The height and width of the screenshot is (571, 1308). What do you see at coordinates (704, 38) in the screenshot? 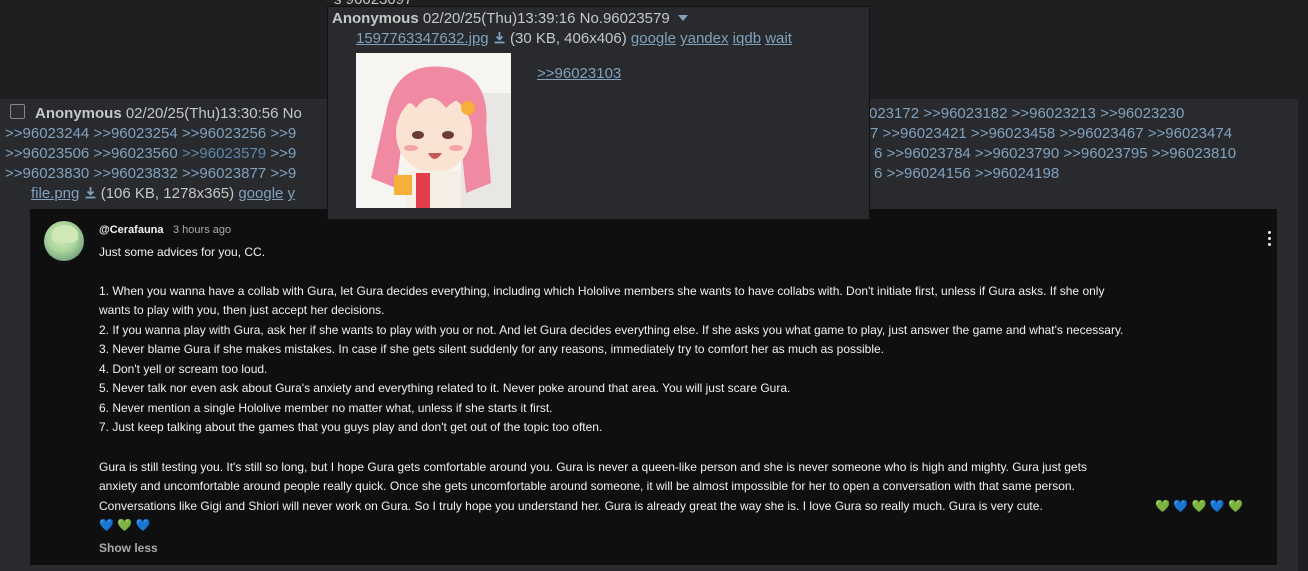
I see `yandex-search-link: yandex` at bounding box center [704, 38].